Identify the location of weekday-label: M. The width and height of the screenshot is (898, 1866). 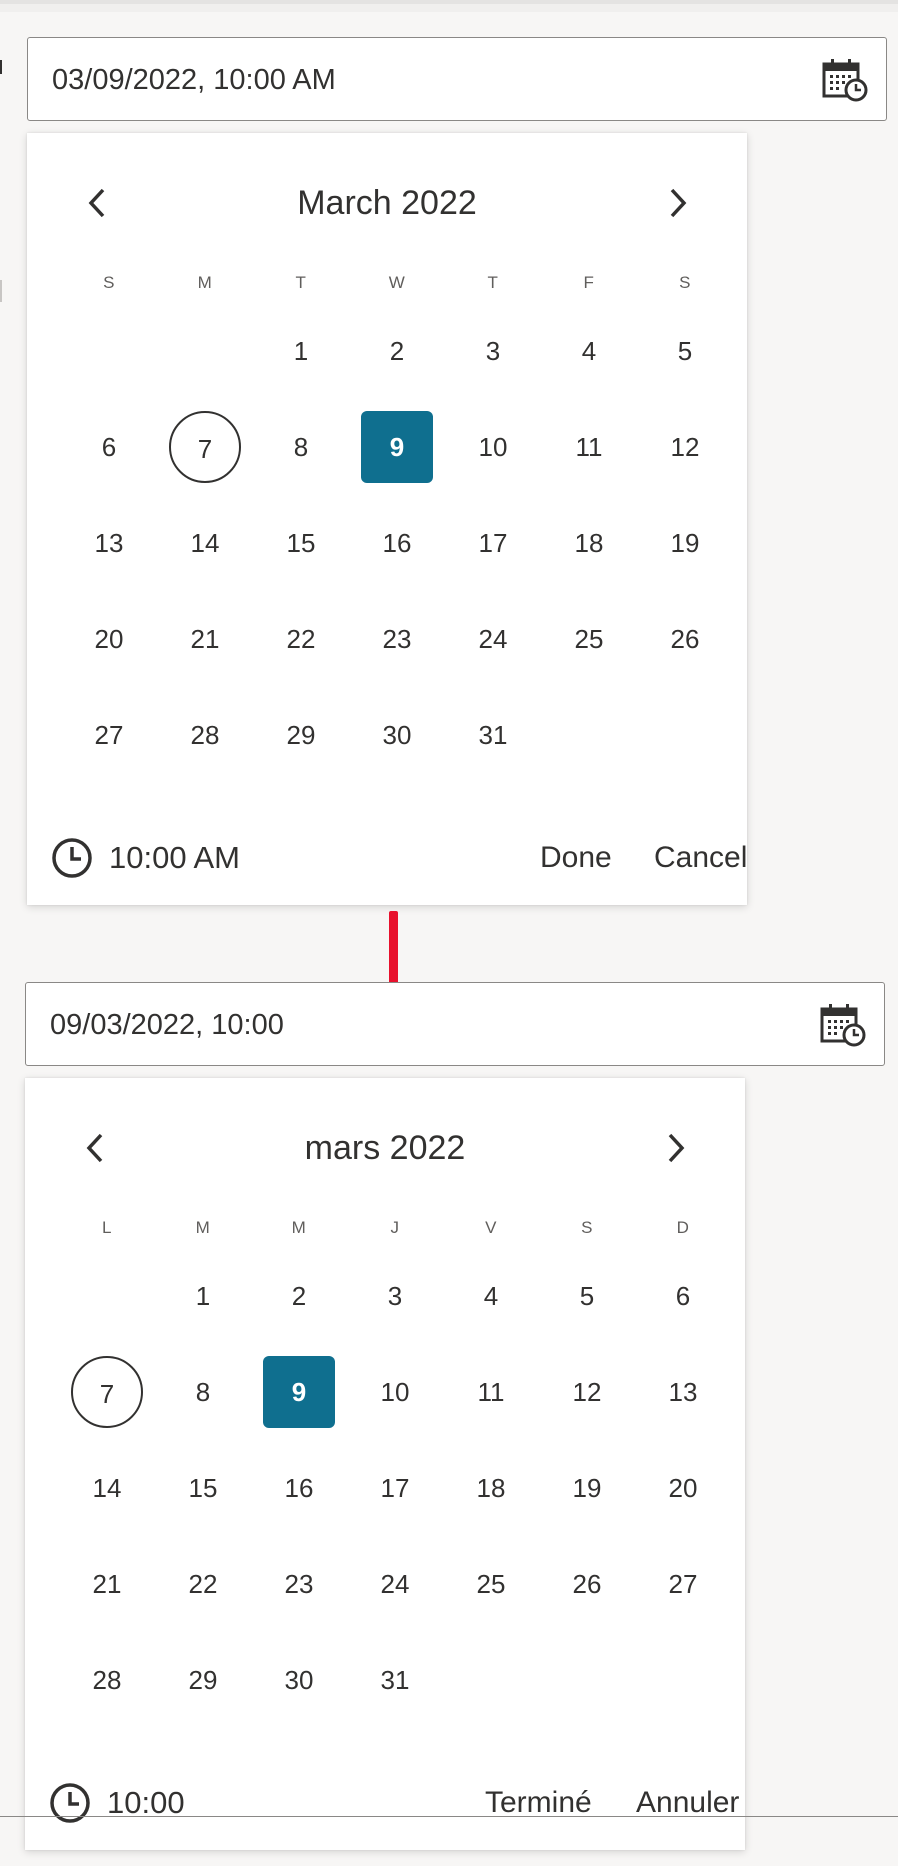
(205, 282).